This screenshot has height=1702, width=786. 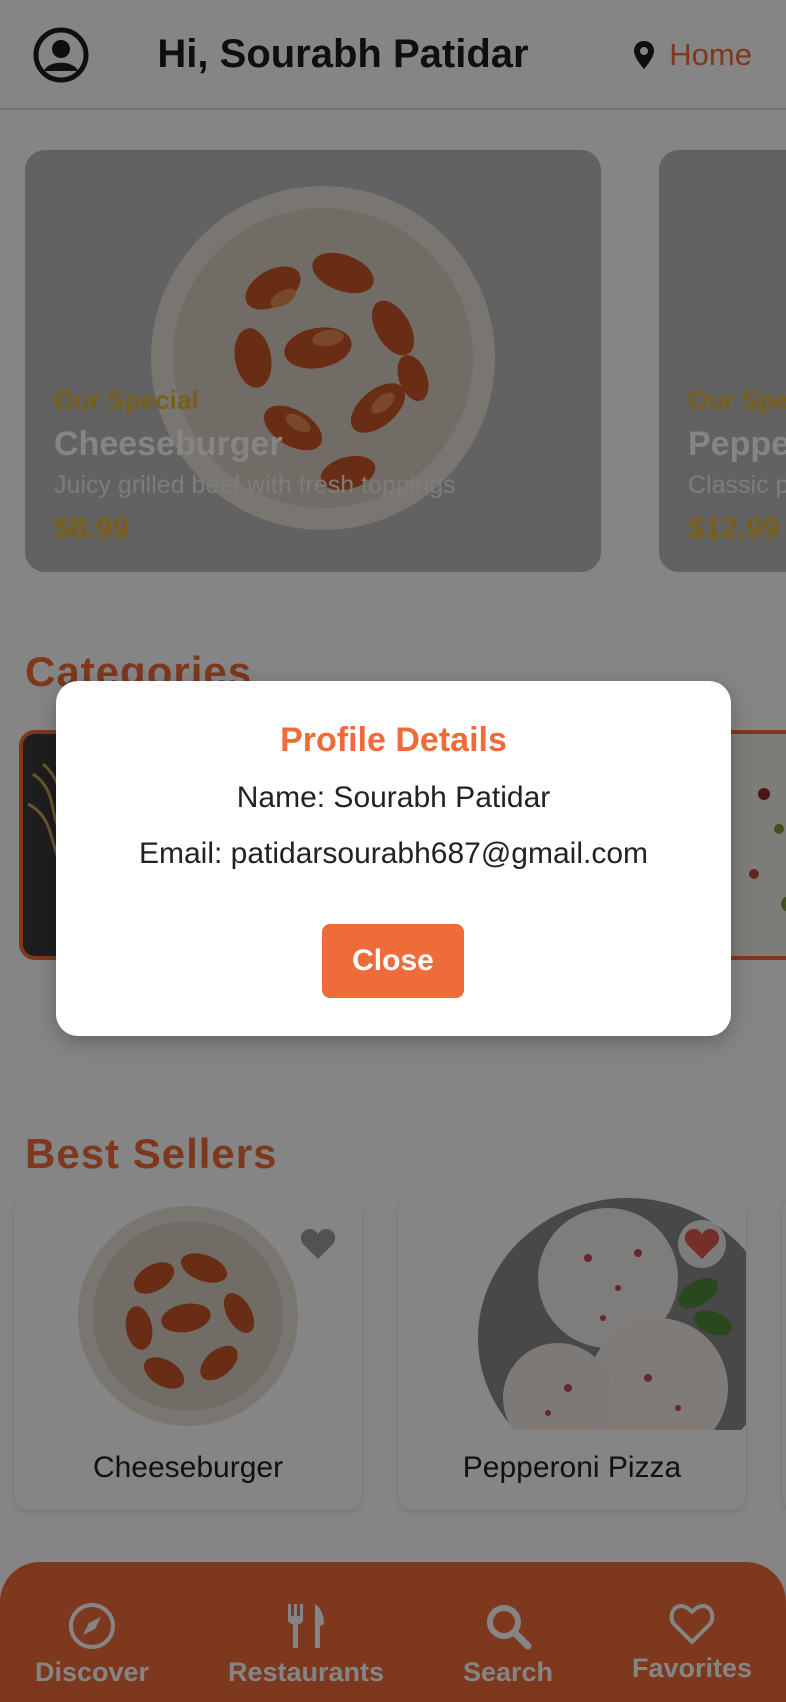 What do you see at coordinates (393, 961) in the screenshot?
I see `close-button: Close` at bounding box center [393, 961].